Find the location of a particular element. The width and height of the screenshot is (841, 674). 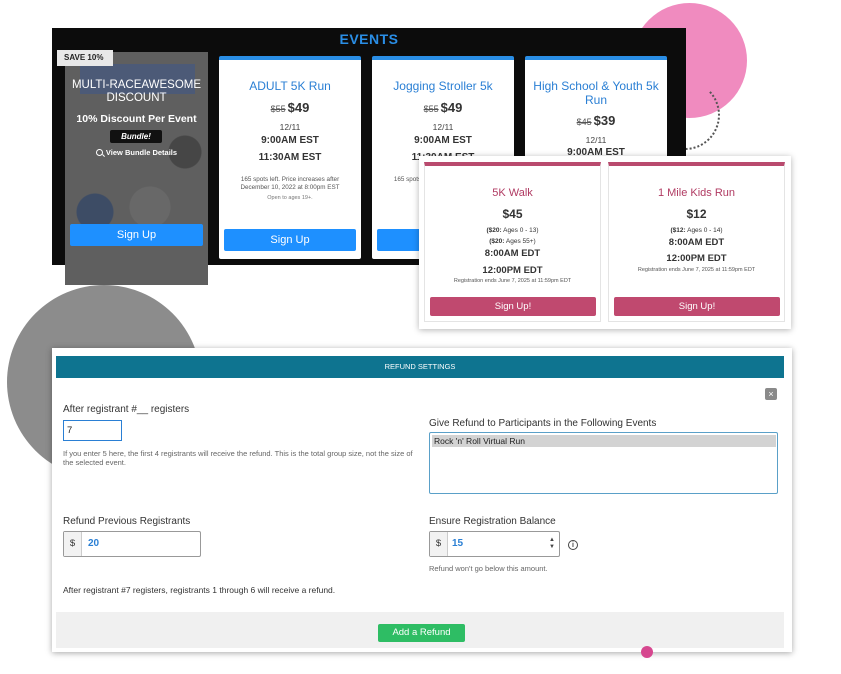

tier-price: ($12: is located at coordinates (678, 230).